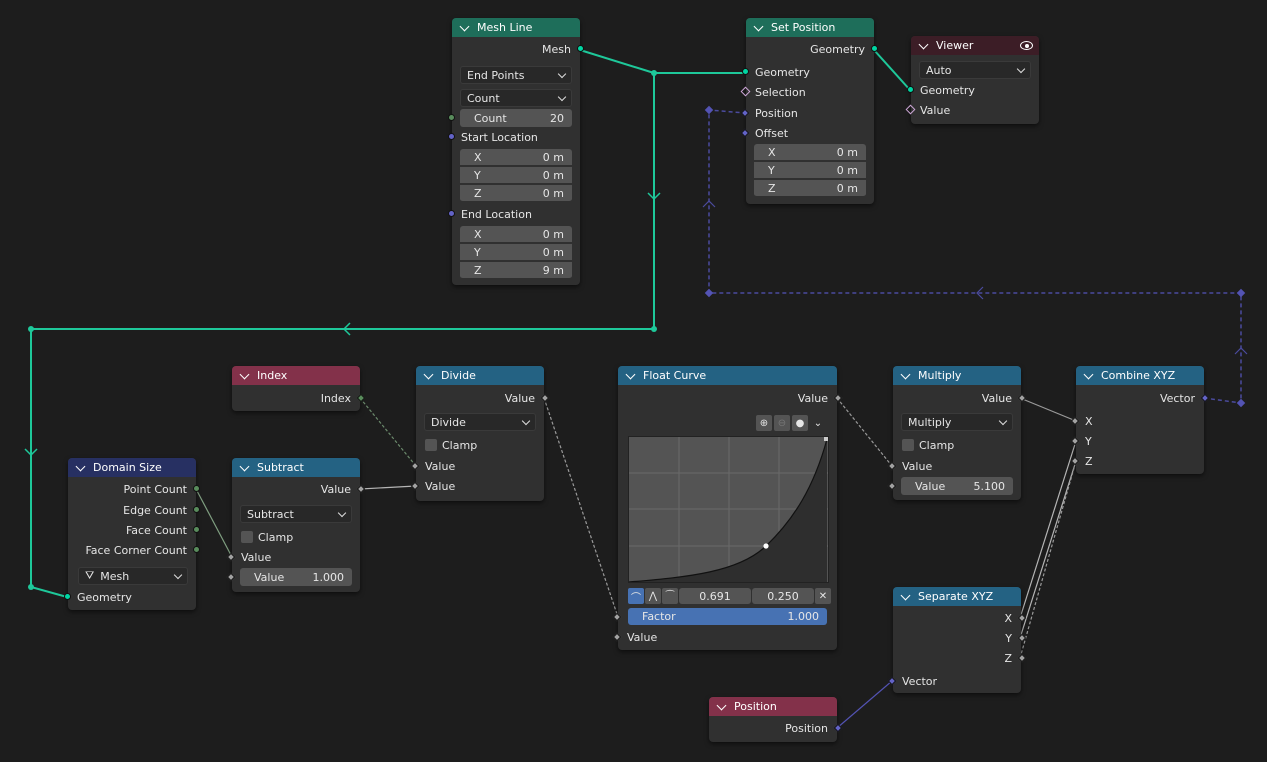 This screenshot has height=762, width=1267. Describe the element at coordinates (745, 71) in the screenshot. I see `geometry-in-socket` at that location.